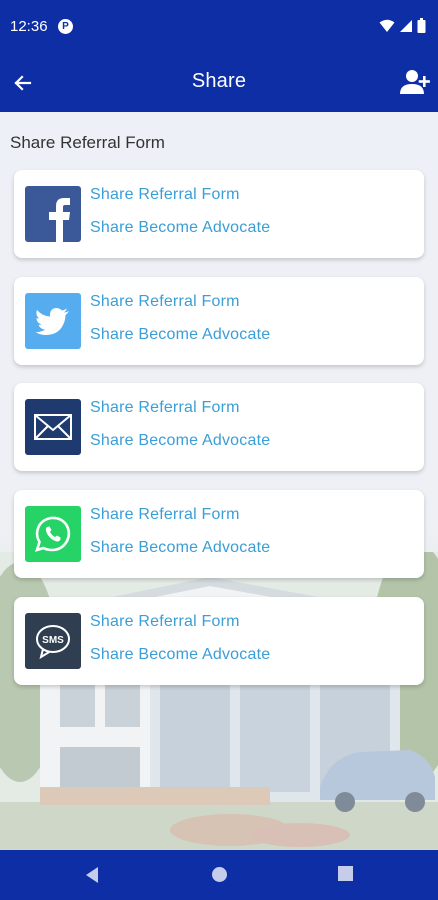 Image resolution: width=438 pixels, height=900 pixels. What do you see at coordinates (87, 142) in the screenshot?
I see `section-title: Share Referral Form` at bounding box center [87, 142].